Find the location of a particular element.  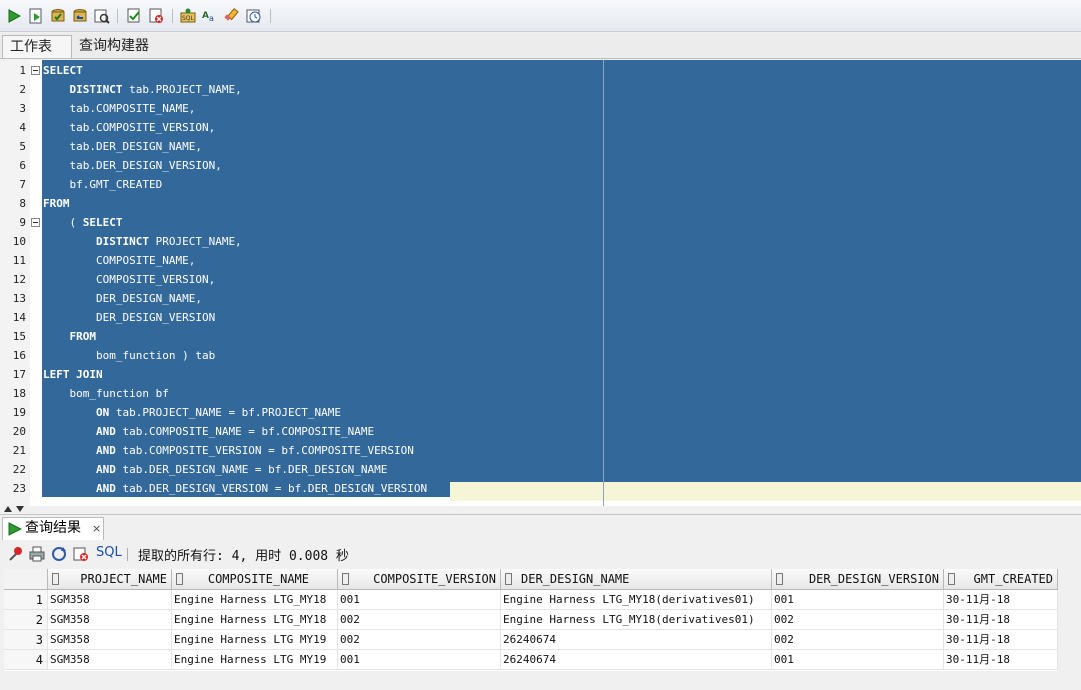

run-statement-icon is located at coordinates (14, 16).